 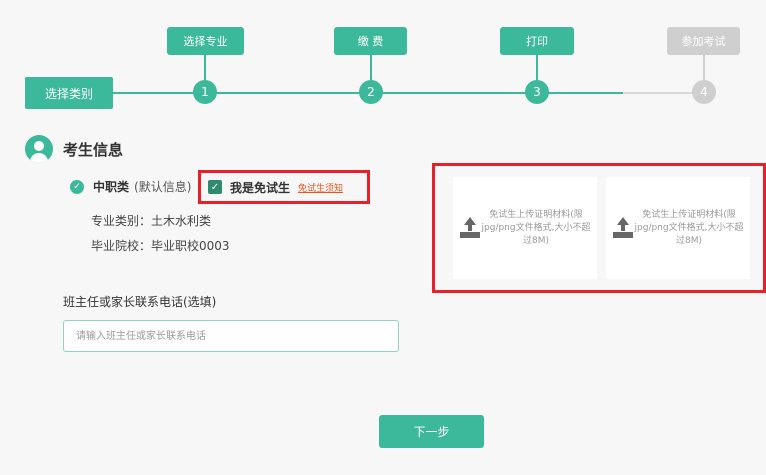 I want to click on step-2-label: 缴 费, so click(x=370, y=41).